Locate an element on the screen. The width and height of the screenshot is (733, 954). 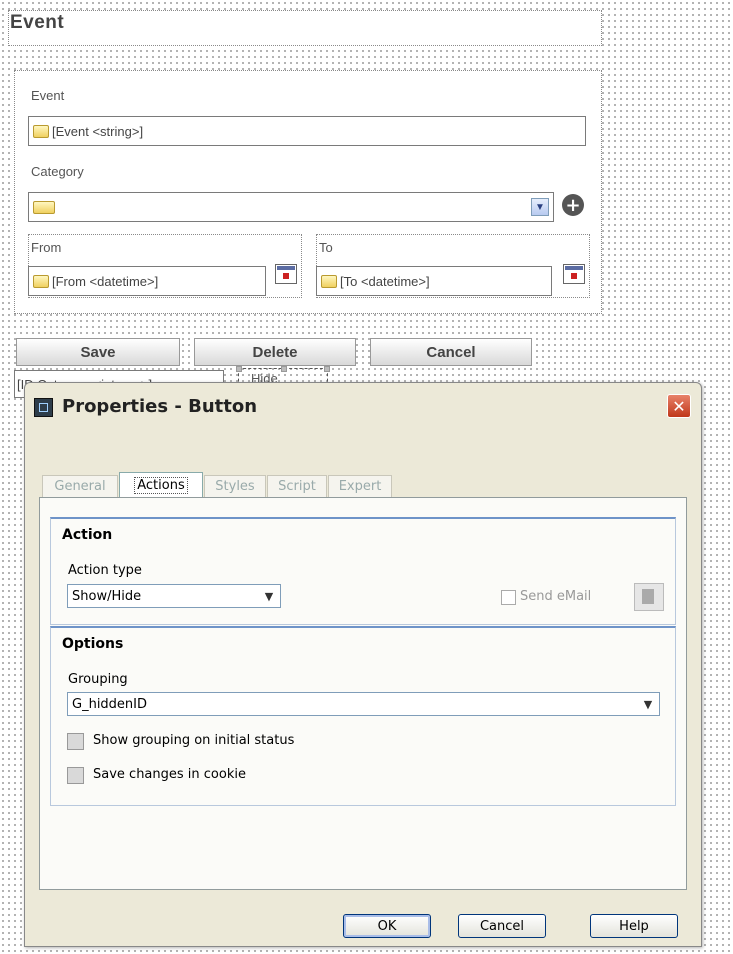
tab-actions: Actions is located at coordinates (161, 485).